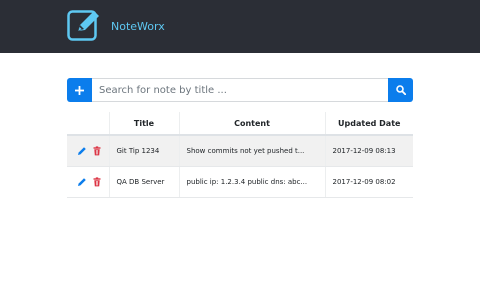 Image resolution: width=480 pixels, height=300 pixels. What do you see at coordinates (143, 181) in the screenshot?
I see `cell-title: QA DB Server` at bounding box center [143, 181].